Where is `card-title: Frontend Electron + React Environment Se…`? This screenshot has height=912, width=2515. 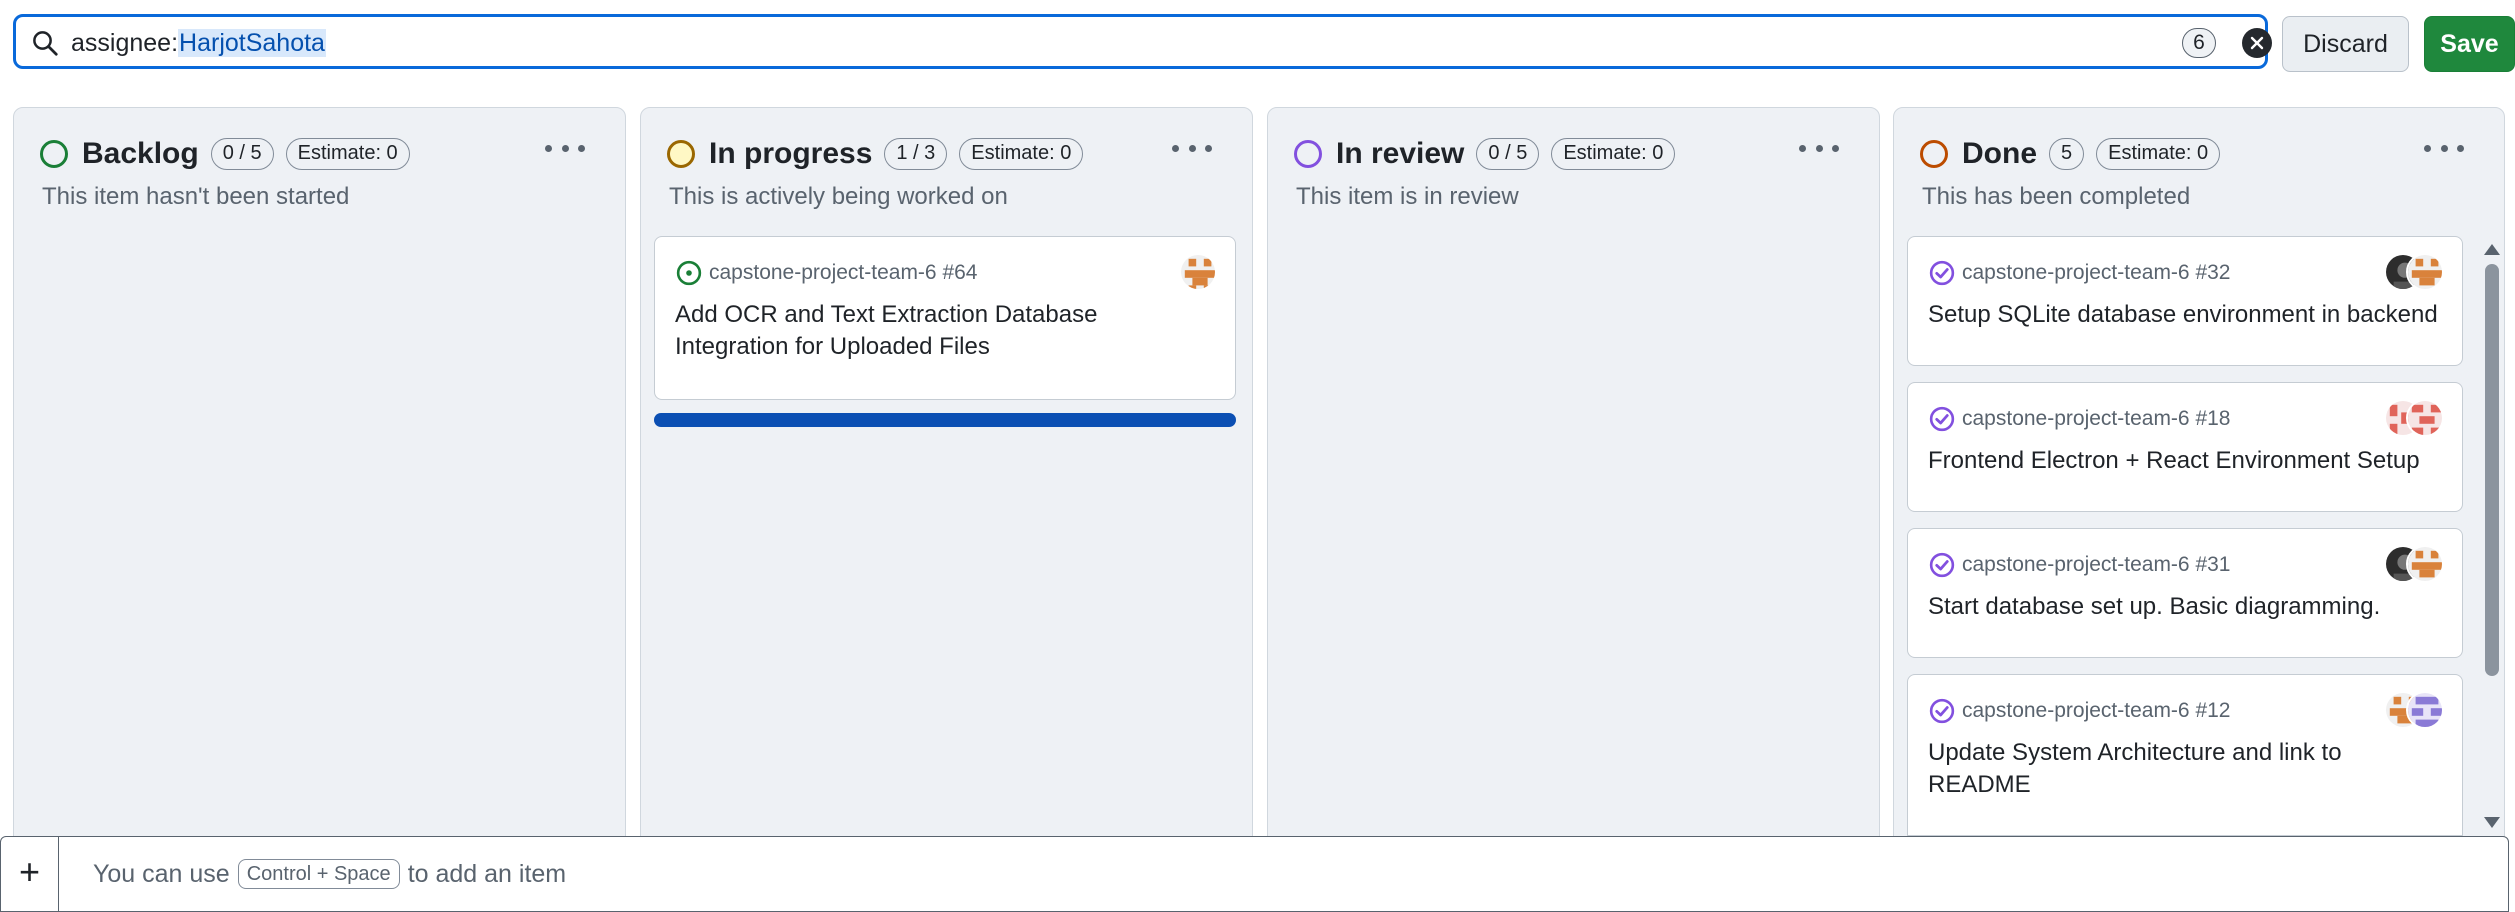
card-title: Frontend Electron + React Environment Se… is located at coordinates (2187, 461).